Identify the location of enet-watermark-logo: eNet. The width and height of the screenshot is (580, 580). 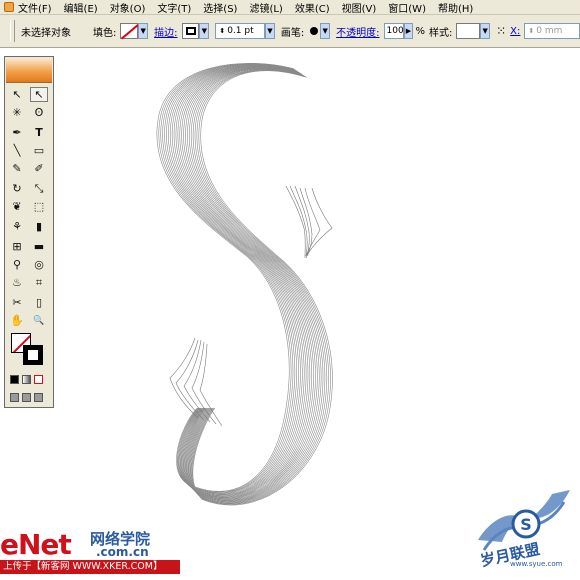
(36, 544).